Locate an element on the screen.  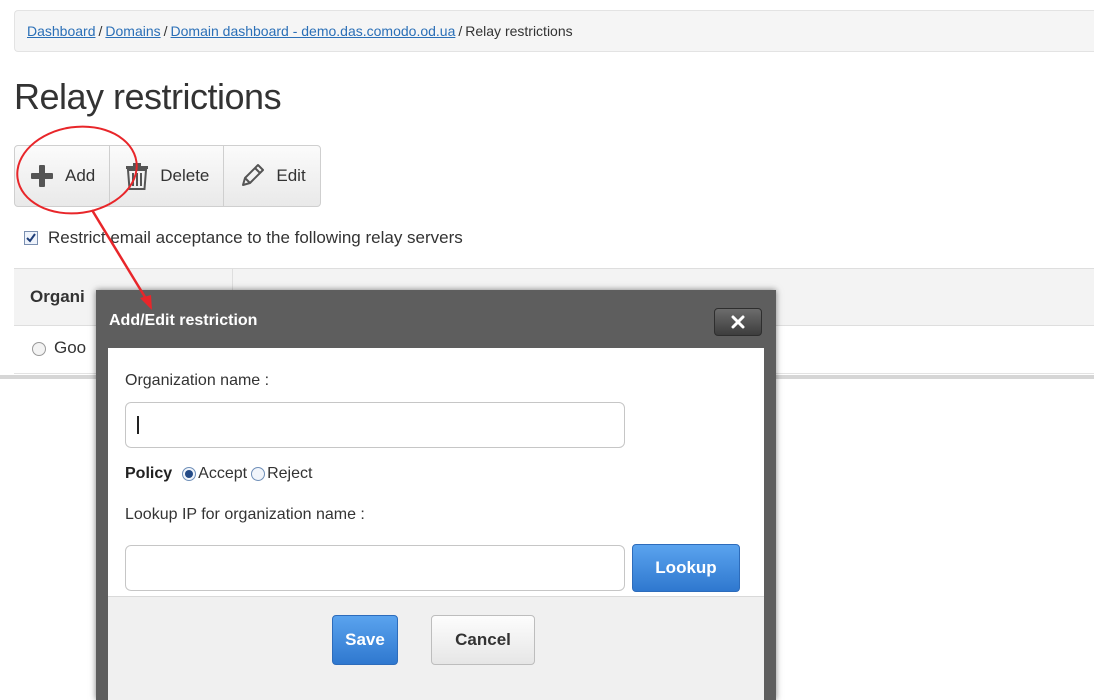
restrict-relay-checkbox is located at coordinates (31, 238).